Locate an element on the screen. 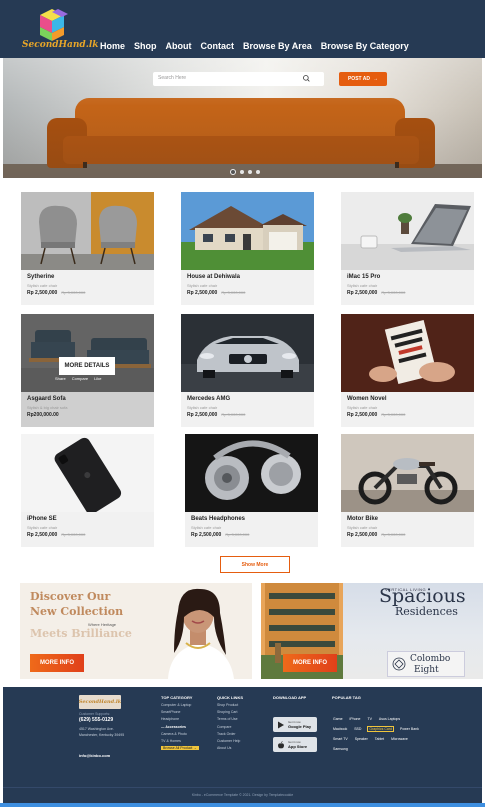  google-play-button: Get it now Google Play is located at coordinates (295, 724).